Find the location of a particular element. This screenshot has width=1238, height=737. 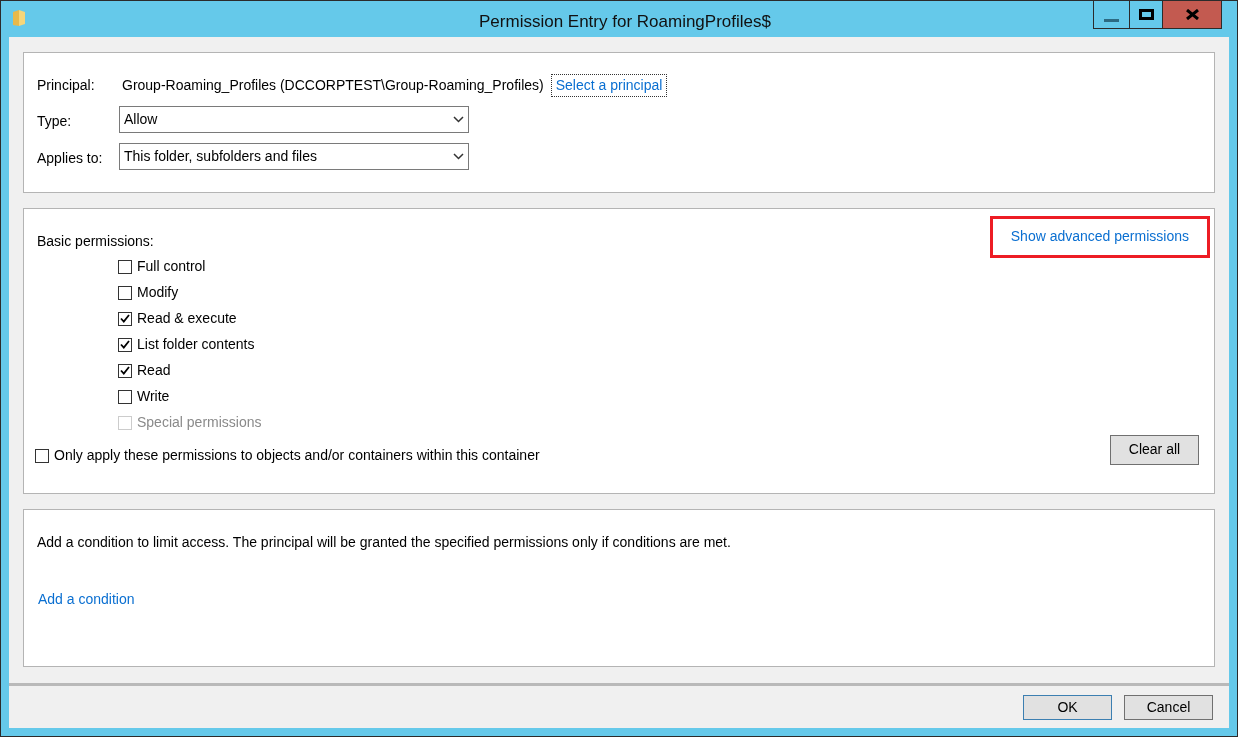

dropdown: This folder, subfolders and files is located at coordinates (294, 156).